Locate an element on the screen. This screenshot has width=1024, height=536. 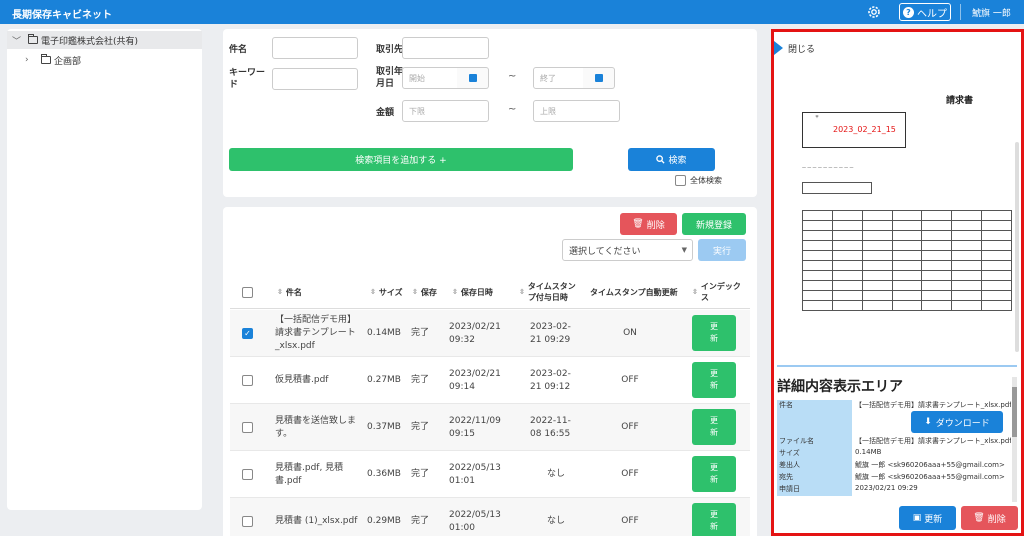
new-registration-button: 新規登録 is located at coordinates (714, 224).